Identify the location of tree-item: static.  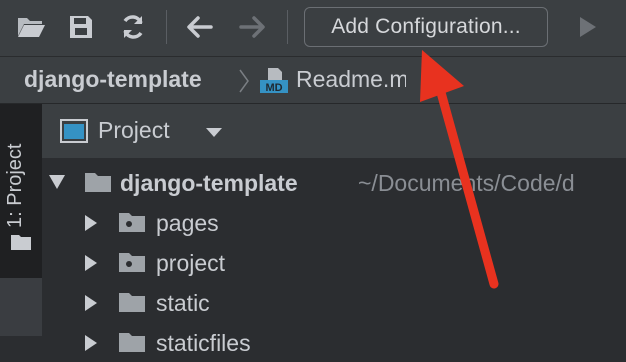
(334, 302).